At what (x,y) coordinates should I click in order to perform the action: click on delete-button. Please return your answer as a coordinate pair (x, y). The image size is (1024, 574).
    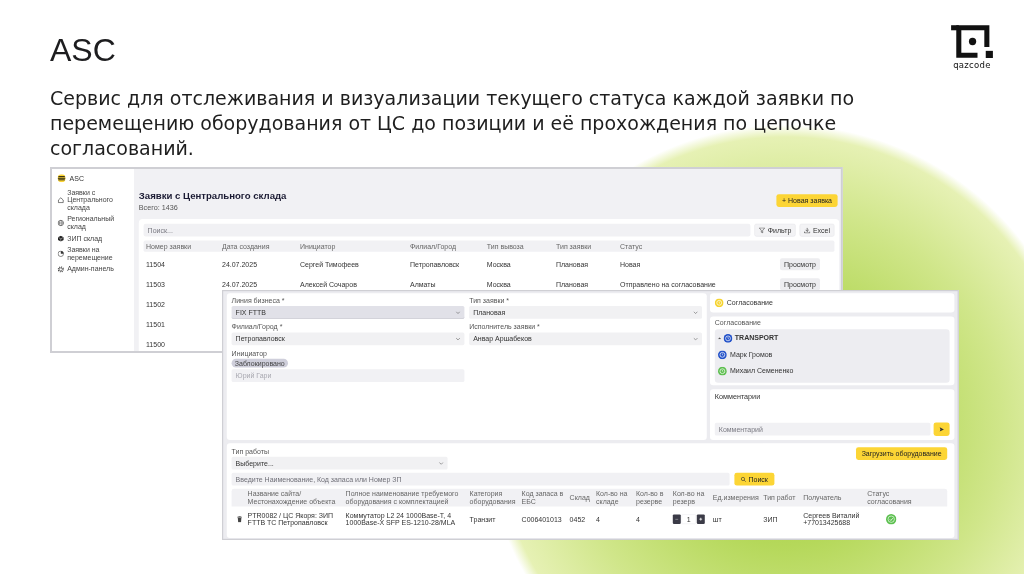
    Looking at the image, I should click on (239, 519).